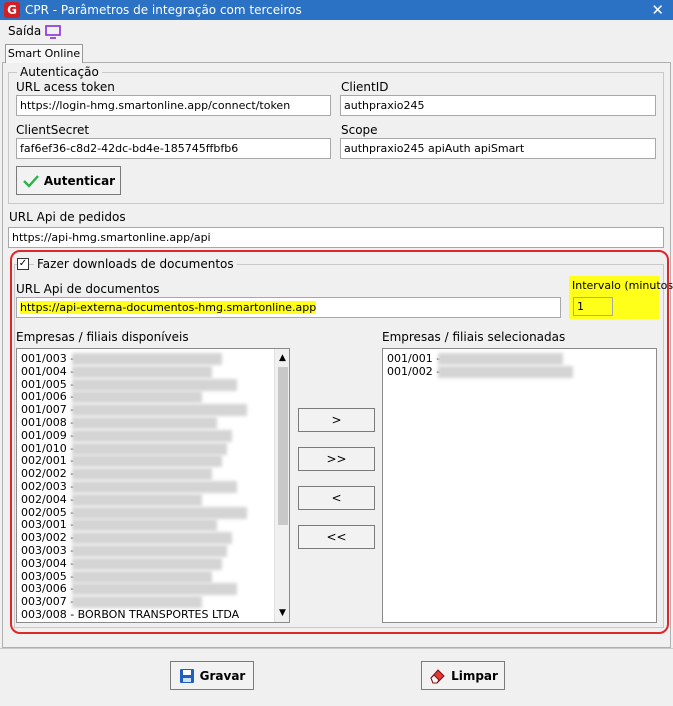 The image size is (673, 706). I want to click on autenticar-label: Autenticar, so click(79, 180).